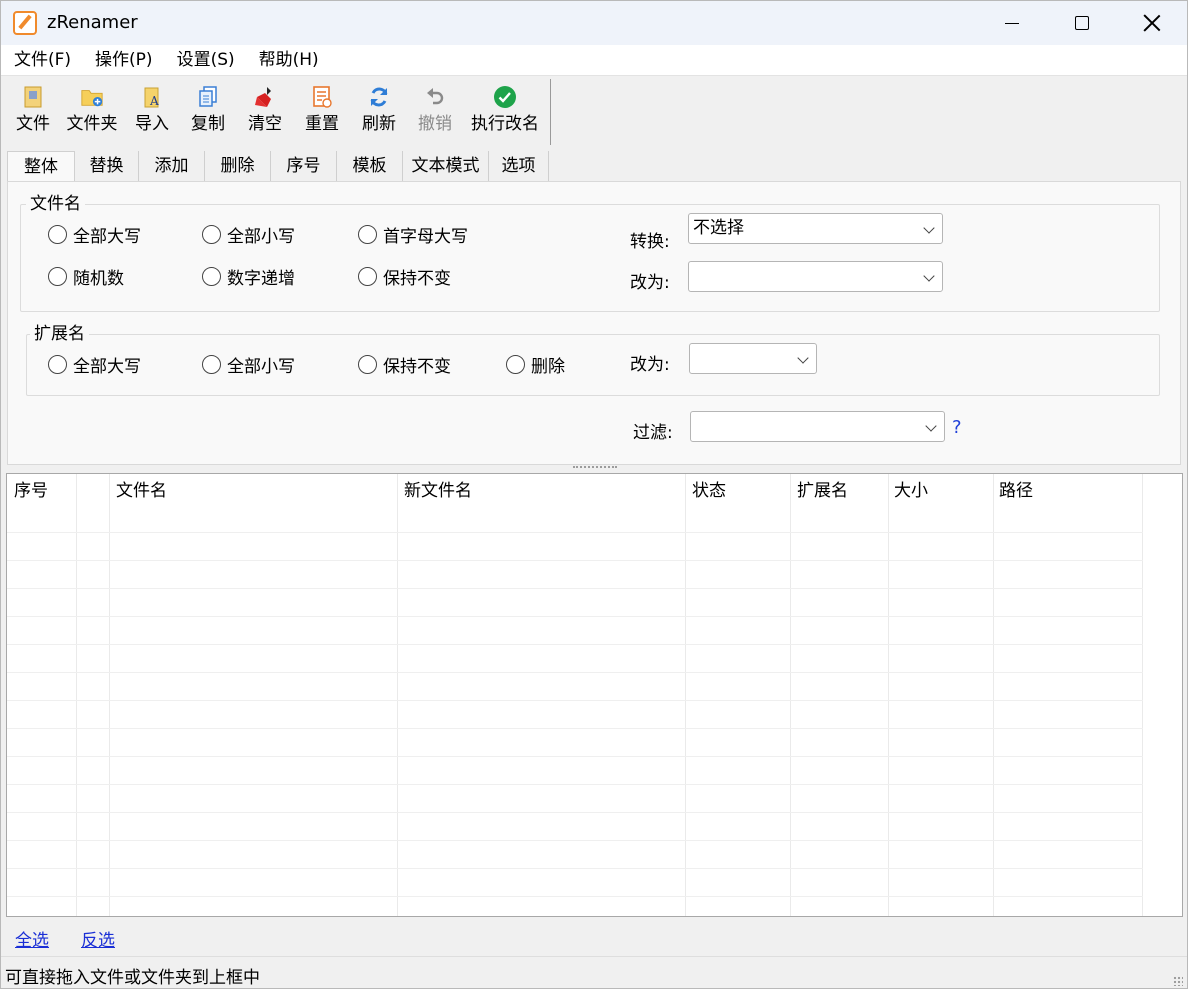  What do you see at coordinates (817, 426) in the screenshot?
I see `filter-select` at bounding box center [817, 426].